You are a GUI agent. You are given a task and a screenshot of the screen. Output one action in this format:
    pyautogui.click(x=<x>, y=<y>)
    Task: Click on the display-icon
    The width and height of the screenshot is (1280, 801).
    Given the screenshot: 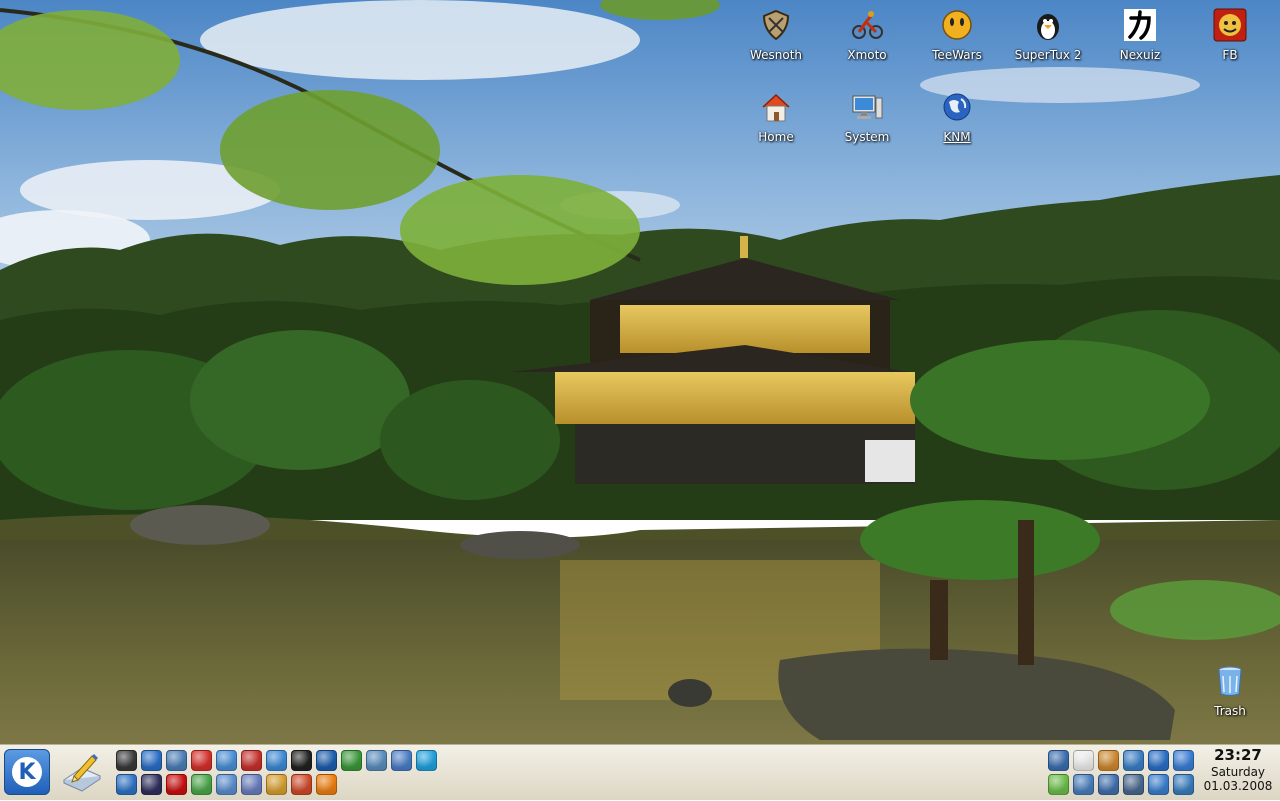 What is the action you would take?
    pyautogui.click(x=1133, y=760)
    